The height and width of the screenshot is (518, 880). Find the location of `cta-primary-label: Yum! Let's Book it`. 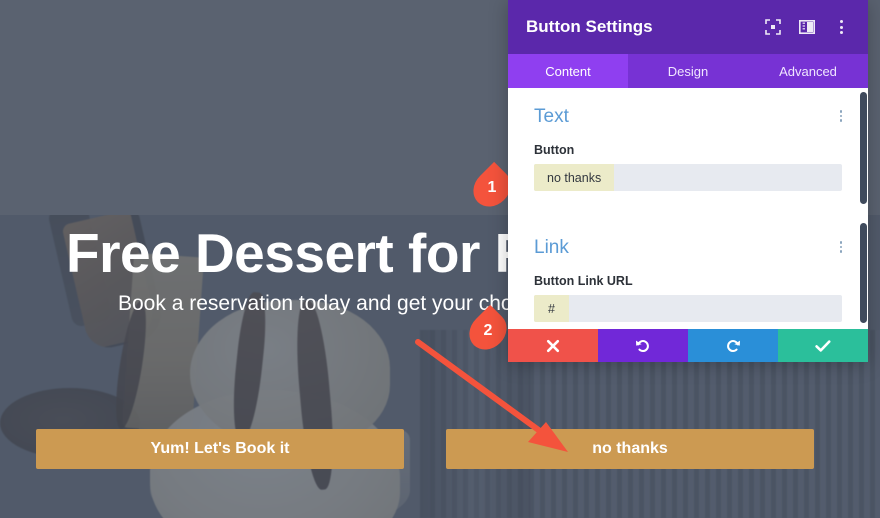

cta-primary-label: Yum! Let's Book it is located at coordinates (220, 448).